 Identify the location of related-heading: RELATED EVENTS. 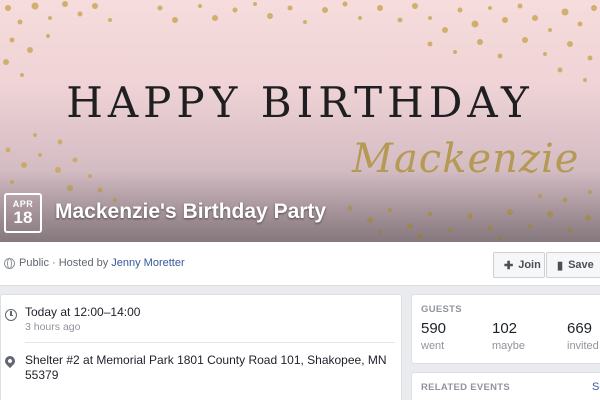
(466, 387).